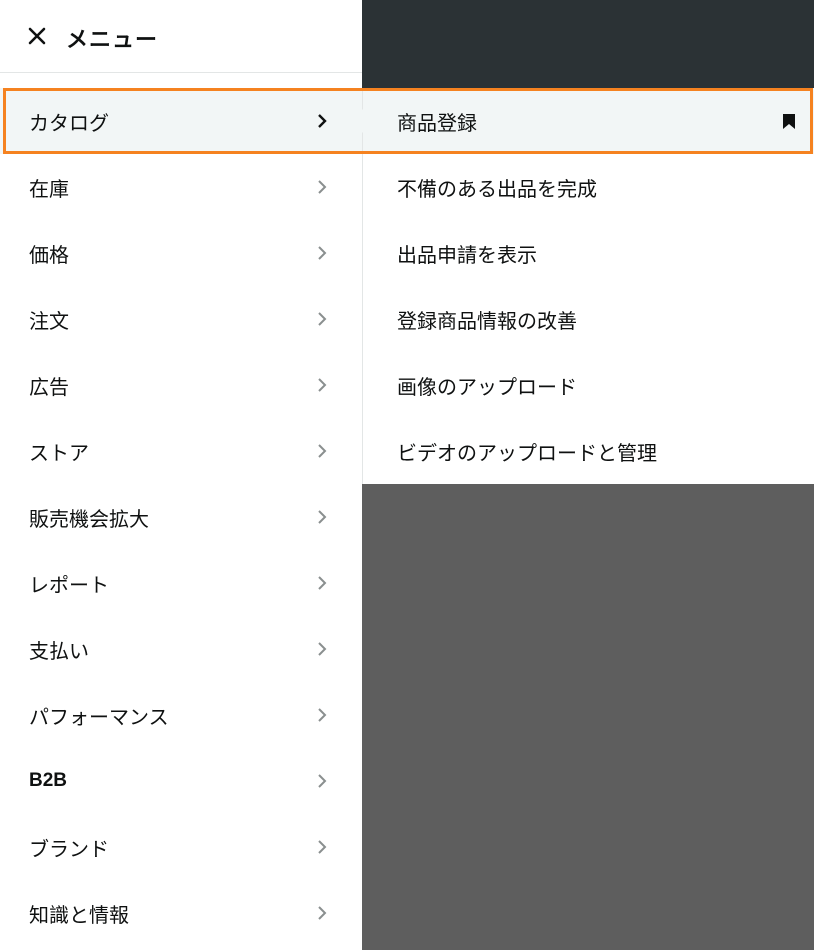 The height and width of the screenshot is (950, 814). What do you see at coordinates (789, 121) in the screenshot?
I see `bookmark-icon` at bounding box center [789, 121].